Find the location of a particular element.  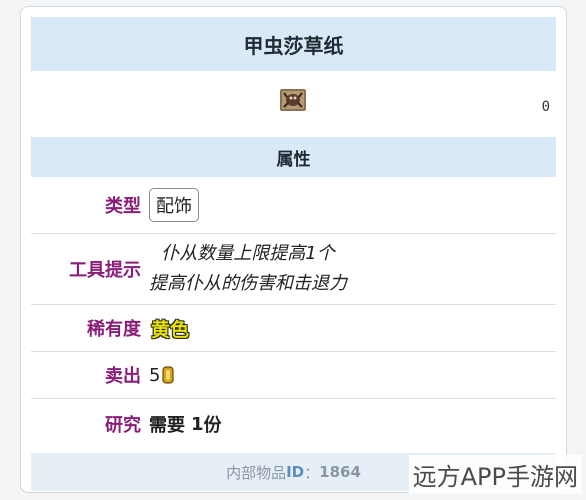

row-value-sell: 5 is located at coordinates (162, 375).